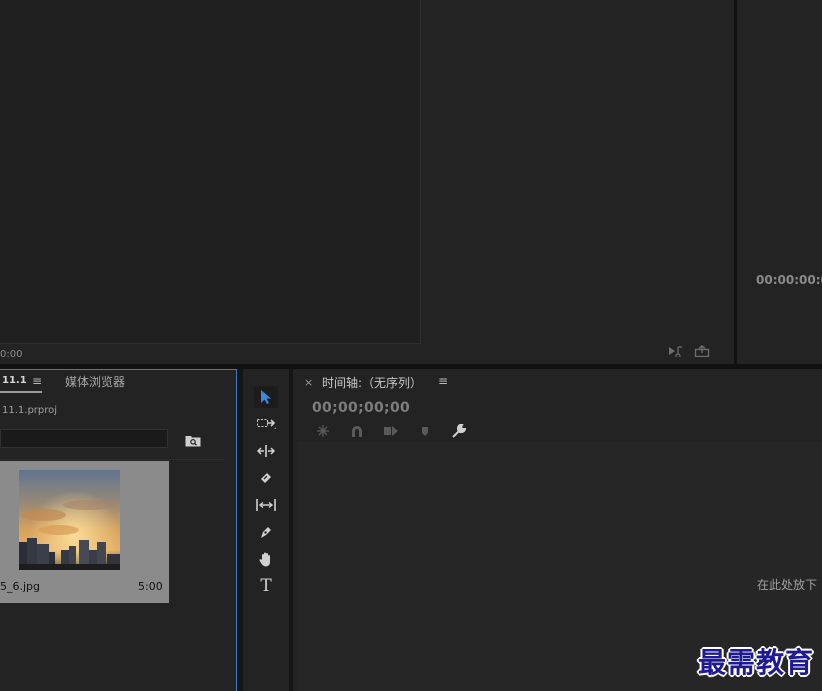 The height and width of the screenshot is (691, 822). I want to click on source-monitor-buttons, so click(689, 352).